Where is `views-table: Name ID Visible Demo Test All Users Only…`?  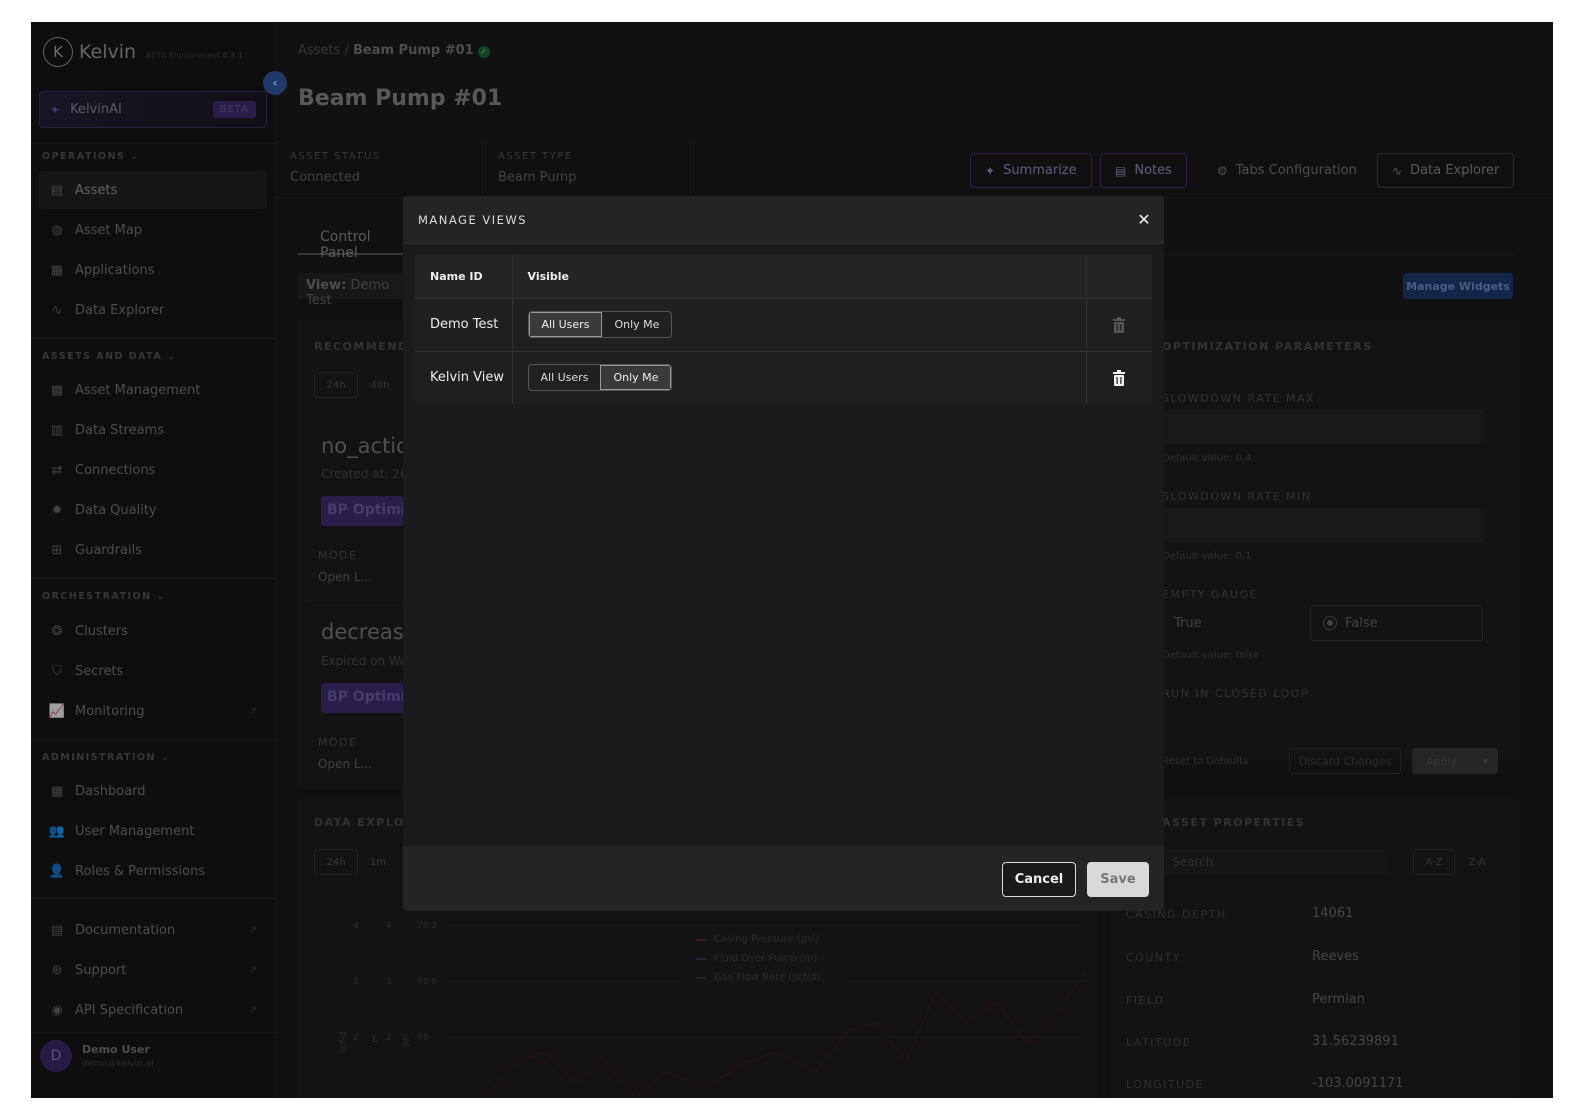
views-table: Name ID Visible Demo Test All Users Only… is located at coordinates (783, 329).